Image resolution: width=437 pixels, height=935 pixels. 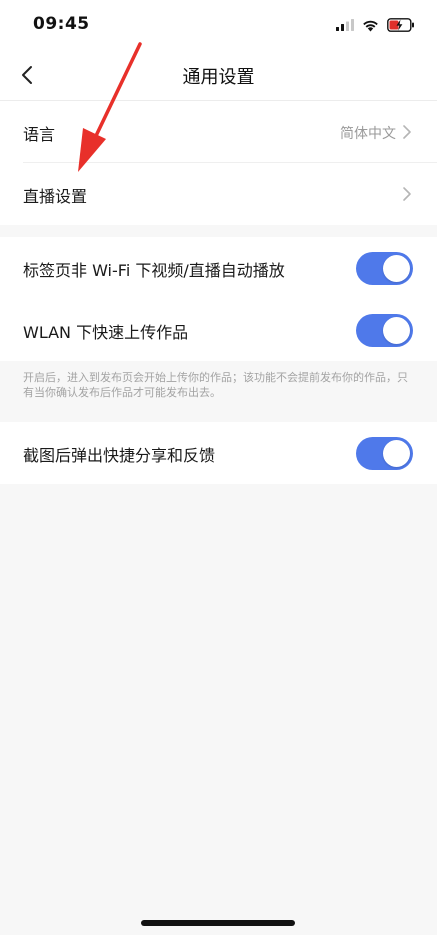 I want to click on nav-bar: 通用设置, so click(x=218, y=75).